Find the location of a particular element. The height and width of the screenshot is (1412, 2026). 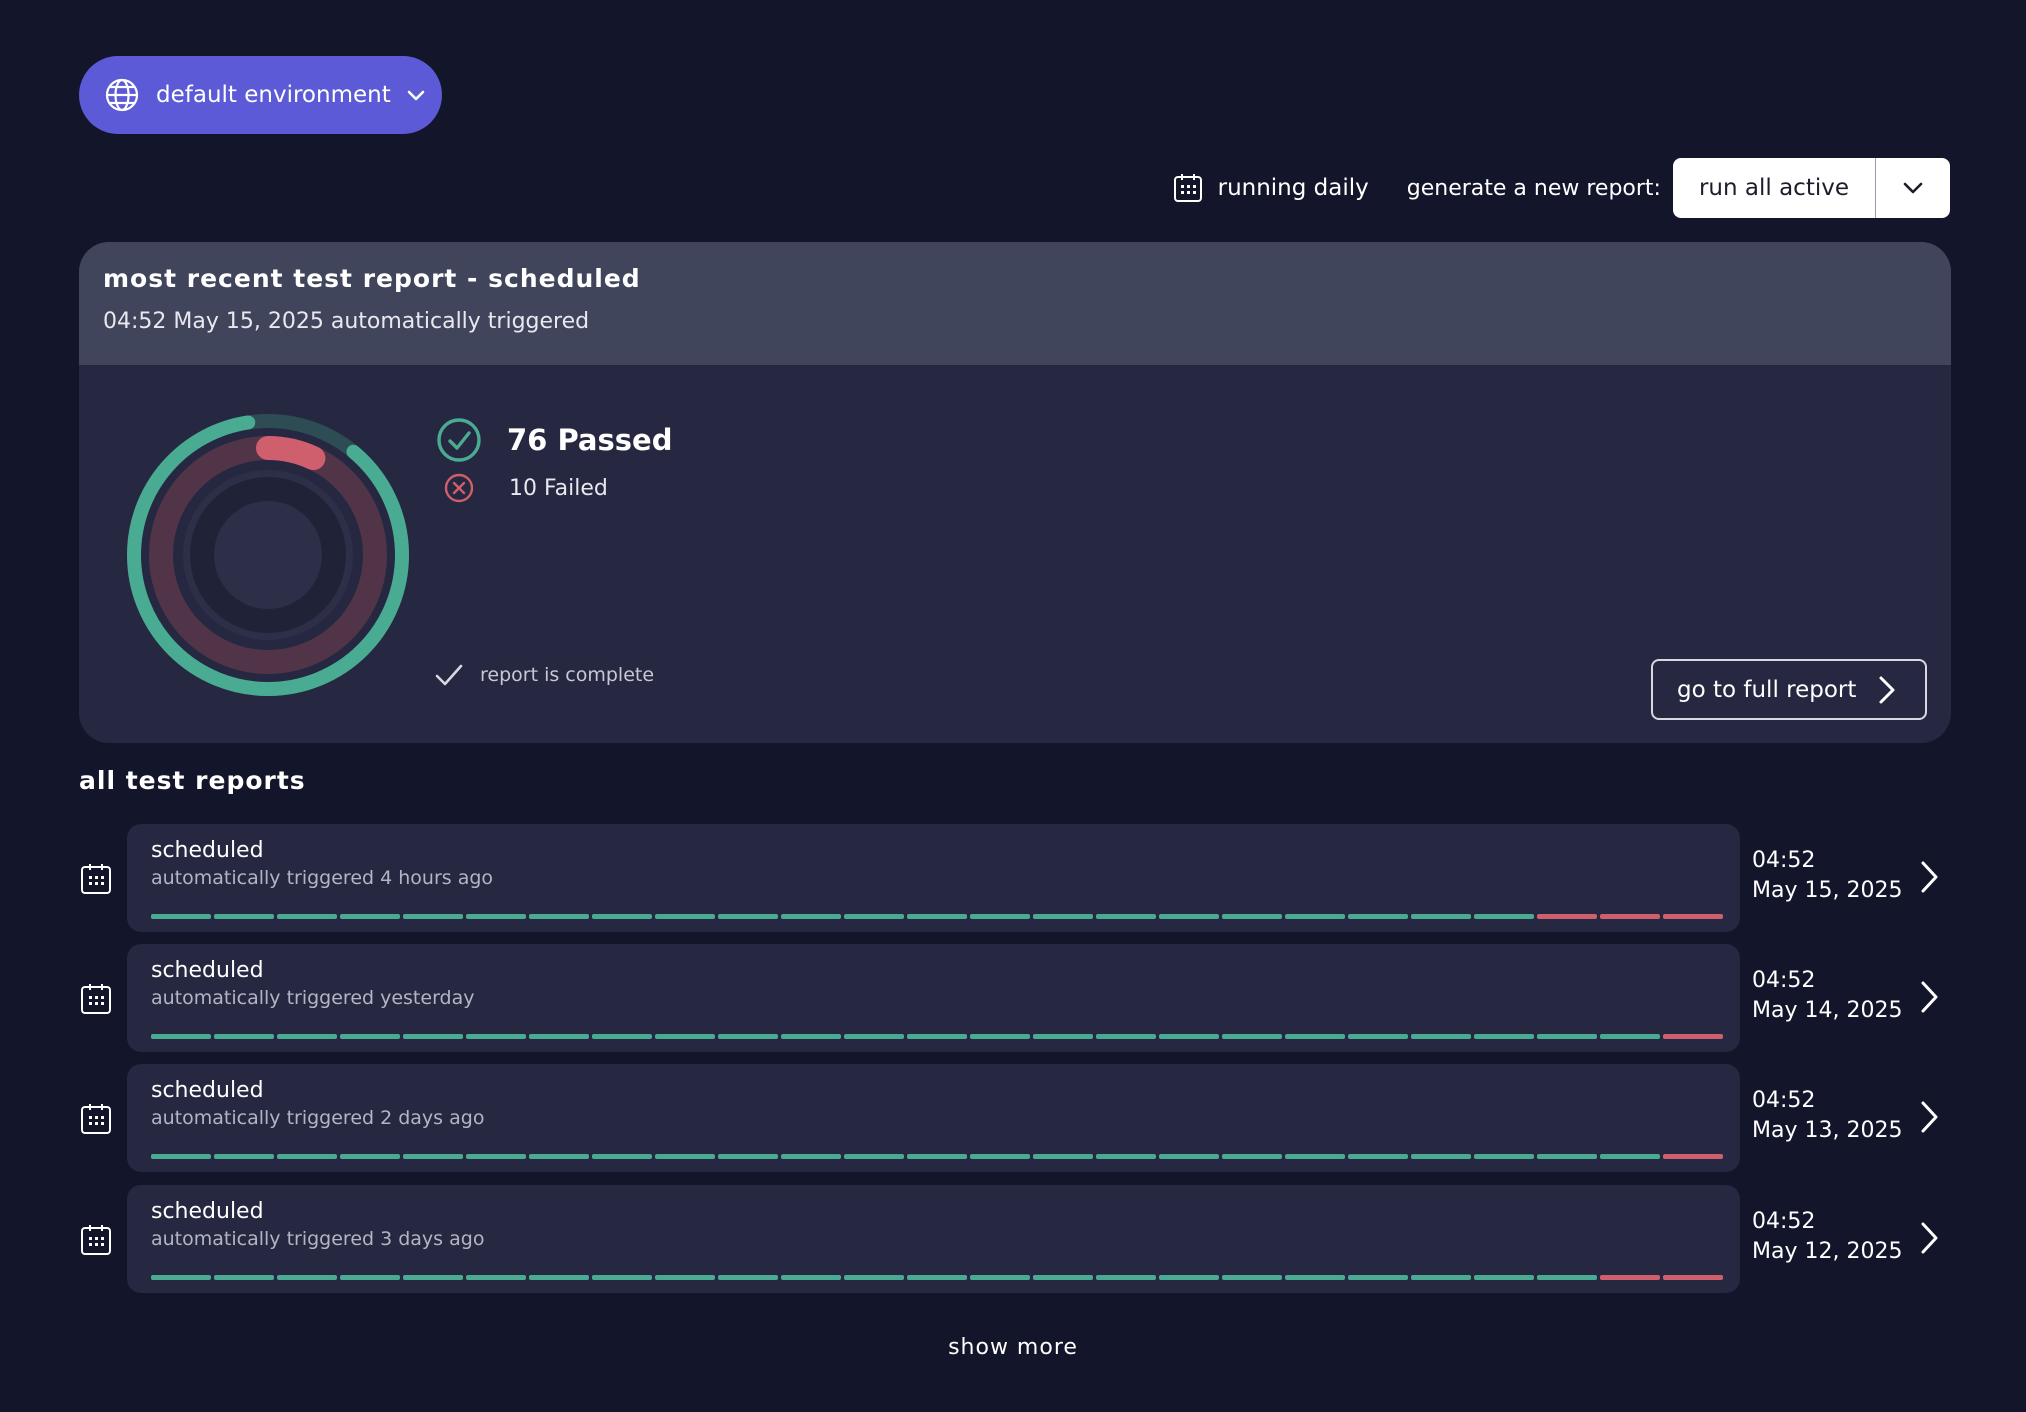

report-row-date: May 12, 2025 is located at coordinates (1827, 1251).